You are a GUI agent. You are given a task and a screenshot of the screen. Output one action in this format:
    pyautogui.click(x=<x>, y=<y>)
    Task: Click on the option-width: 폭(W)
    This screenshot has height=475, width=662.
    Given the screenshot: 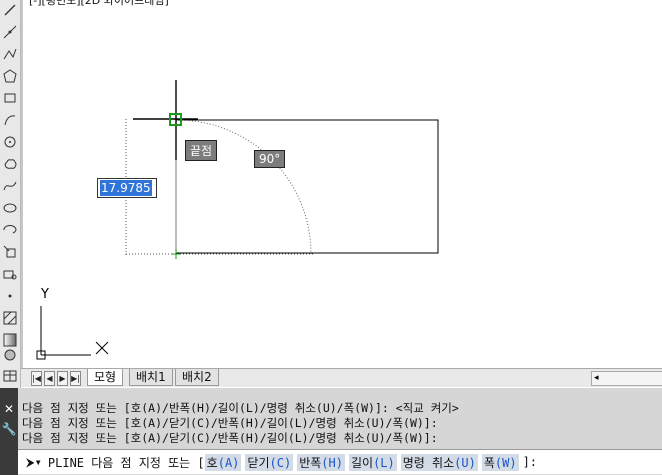 What is the action you would take?
    pyautogui.click(x=500, y=462)
    